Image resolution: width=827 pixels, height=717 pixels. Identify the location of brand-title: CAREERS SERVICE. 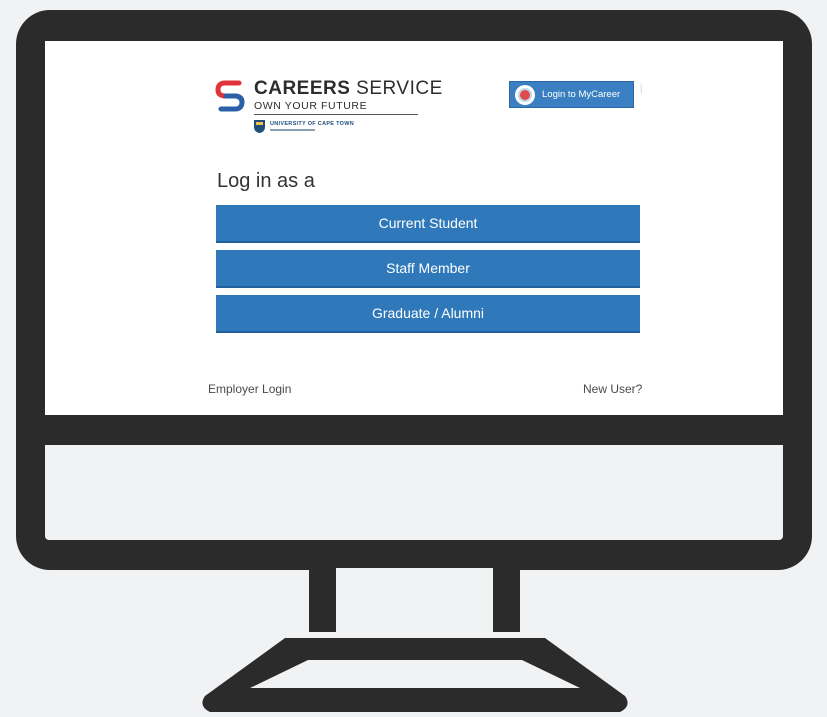
(348, 88).